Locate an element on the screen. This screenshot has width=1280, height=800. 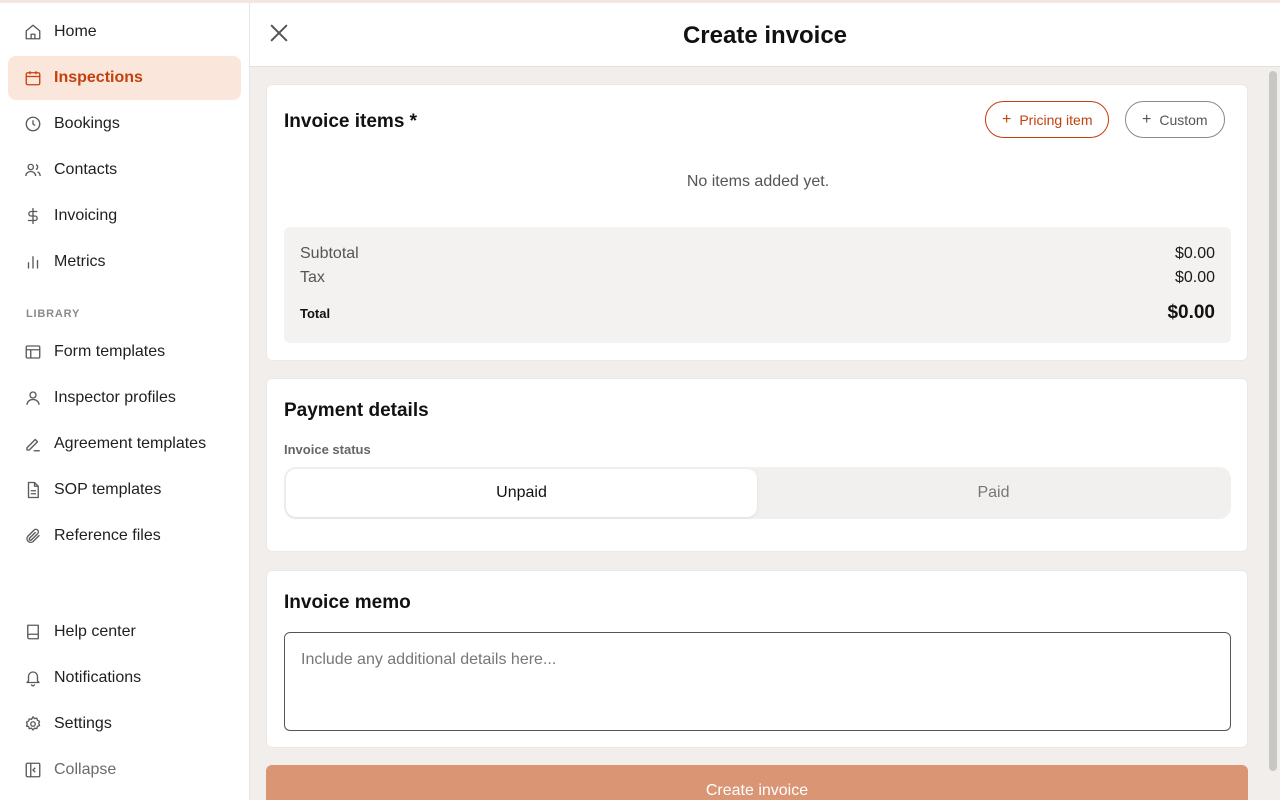
subtotal-label: Subtotal is located at coordinates (329, 253).